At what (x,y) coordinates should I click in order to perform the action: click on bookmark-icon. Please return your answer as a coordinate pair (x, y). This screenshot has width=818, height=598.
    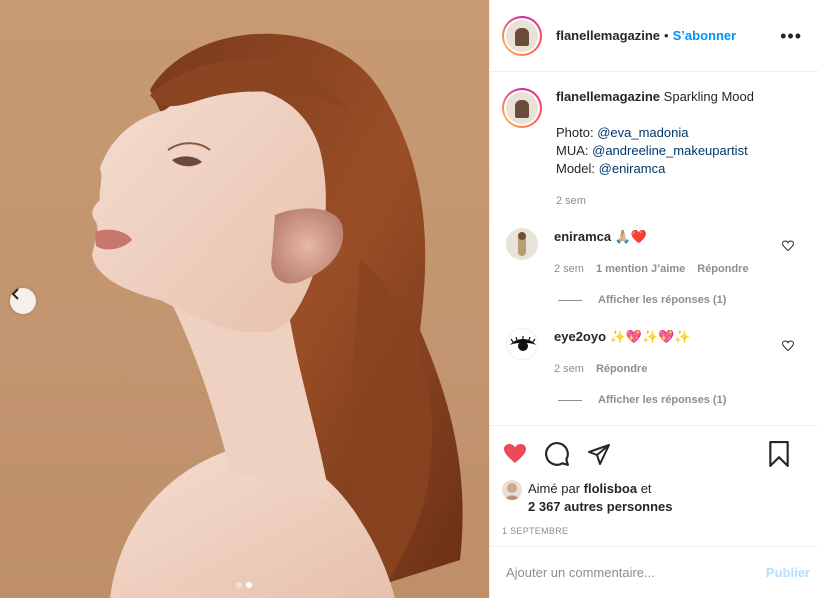
    Looking at the image, I should click on (779, 454).